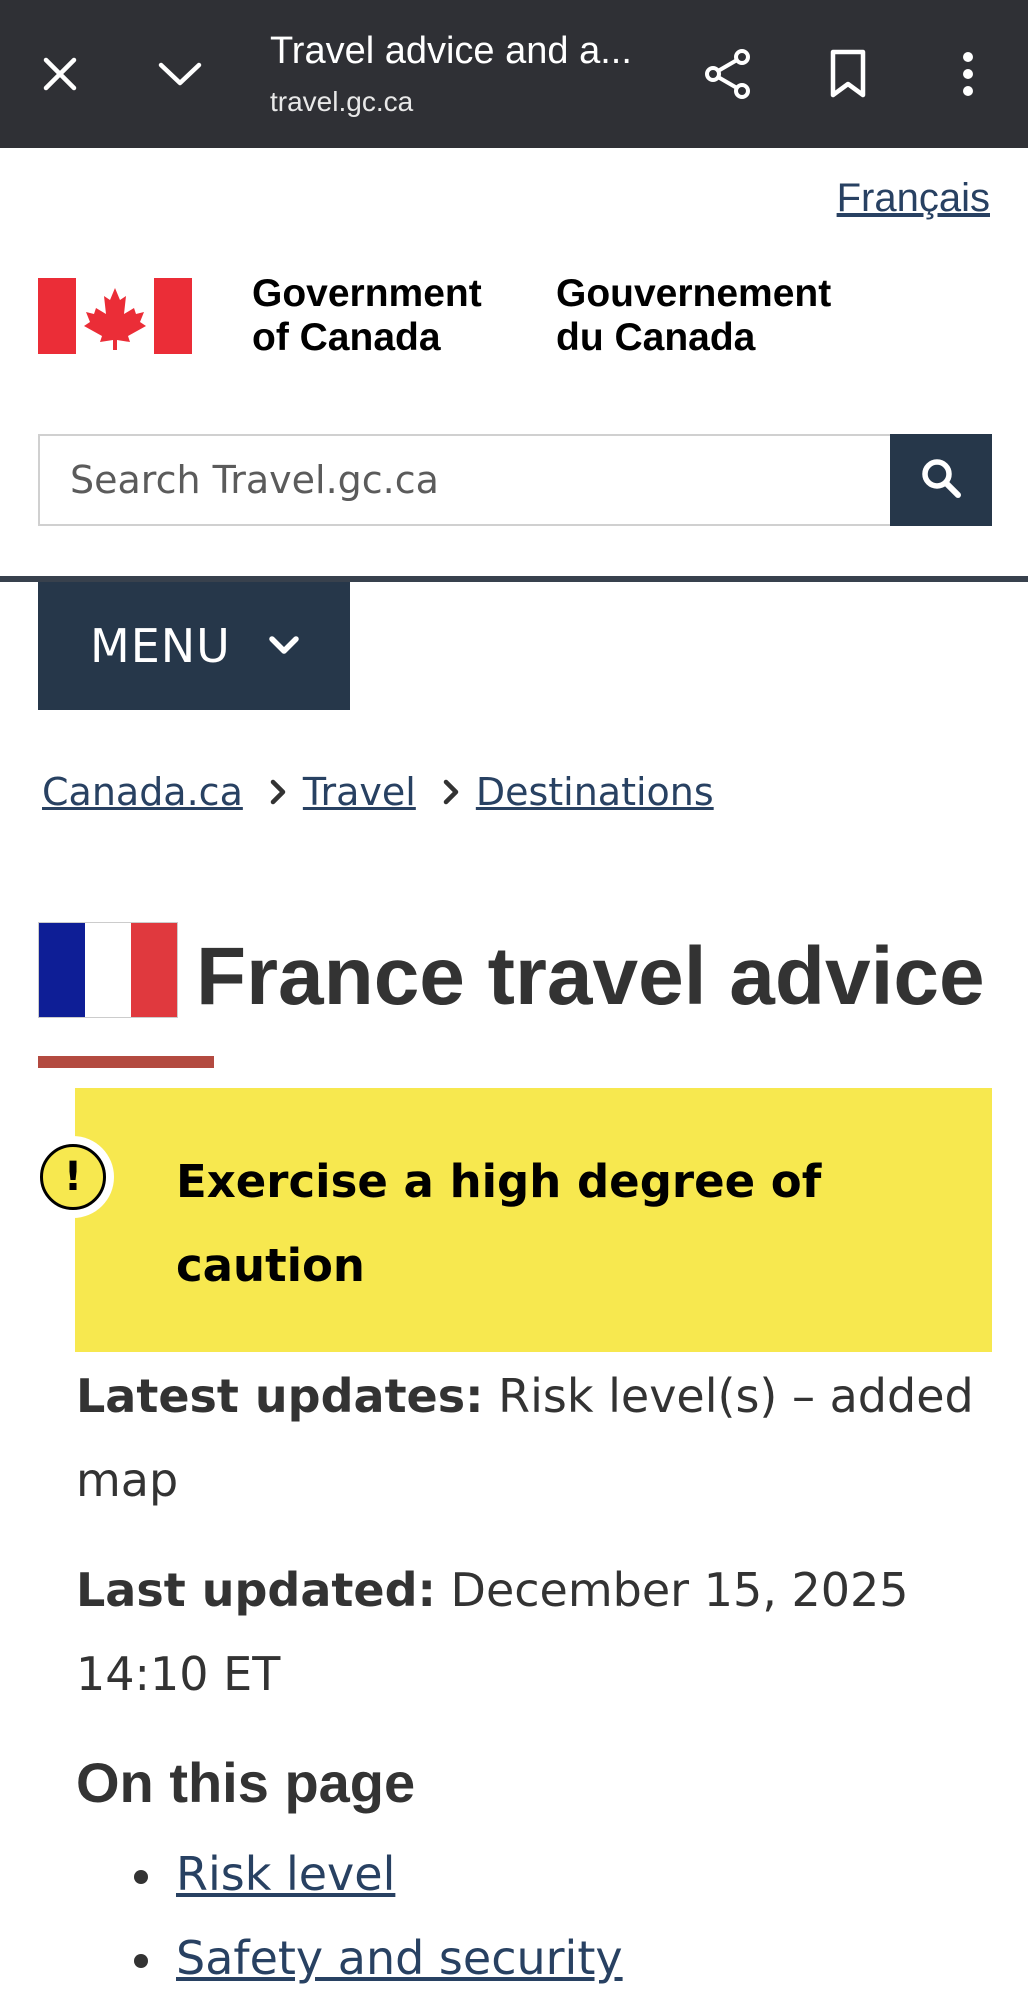  I want to click on bookmark-button, so click(848, 76).